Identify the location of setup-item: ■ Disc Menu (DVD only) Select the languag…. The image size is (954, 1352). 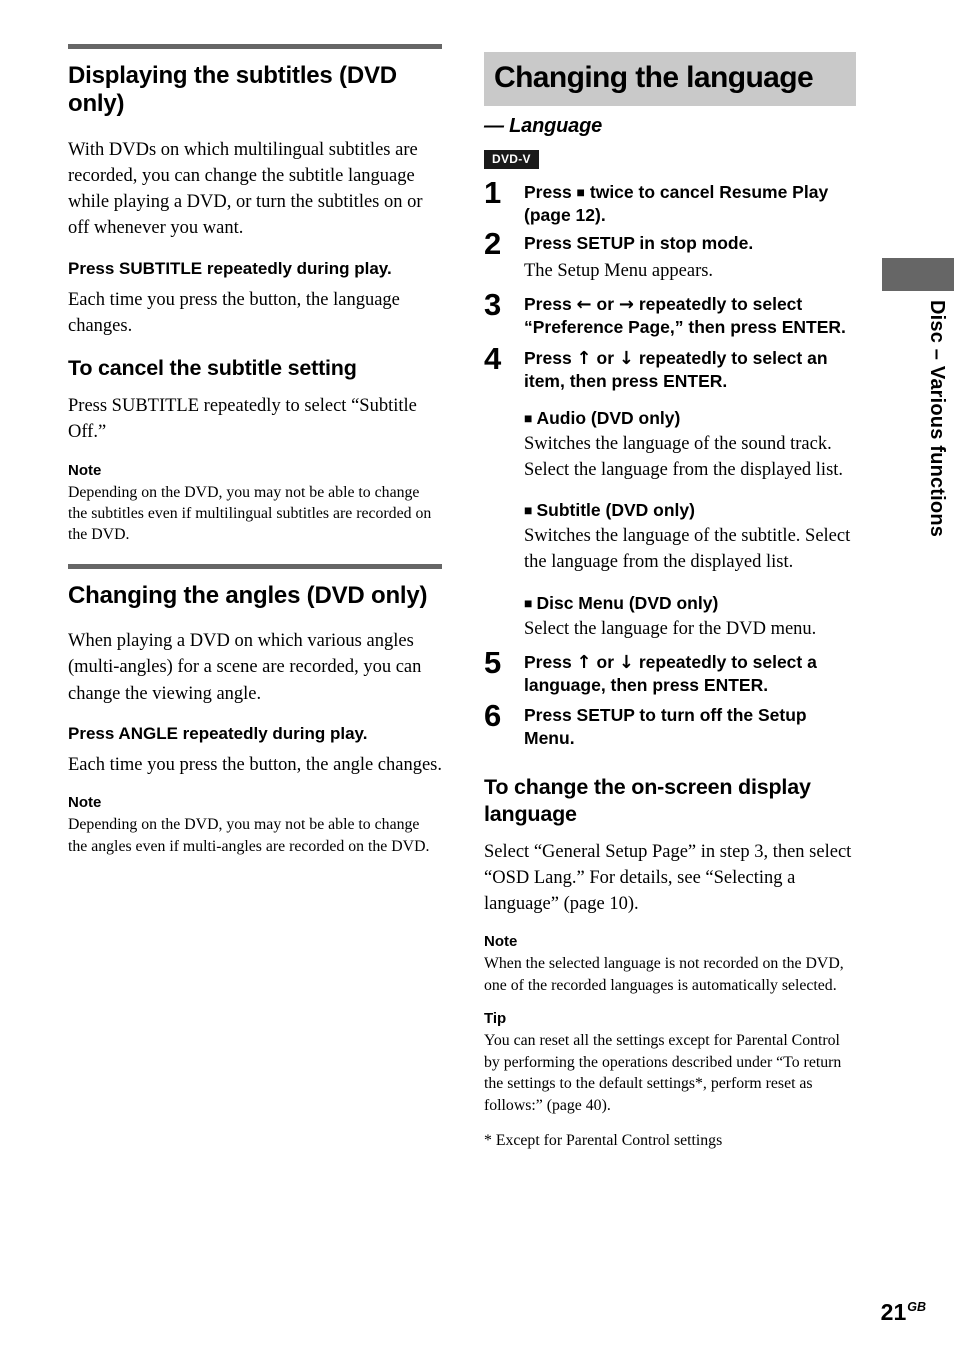
(690, 617).